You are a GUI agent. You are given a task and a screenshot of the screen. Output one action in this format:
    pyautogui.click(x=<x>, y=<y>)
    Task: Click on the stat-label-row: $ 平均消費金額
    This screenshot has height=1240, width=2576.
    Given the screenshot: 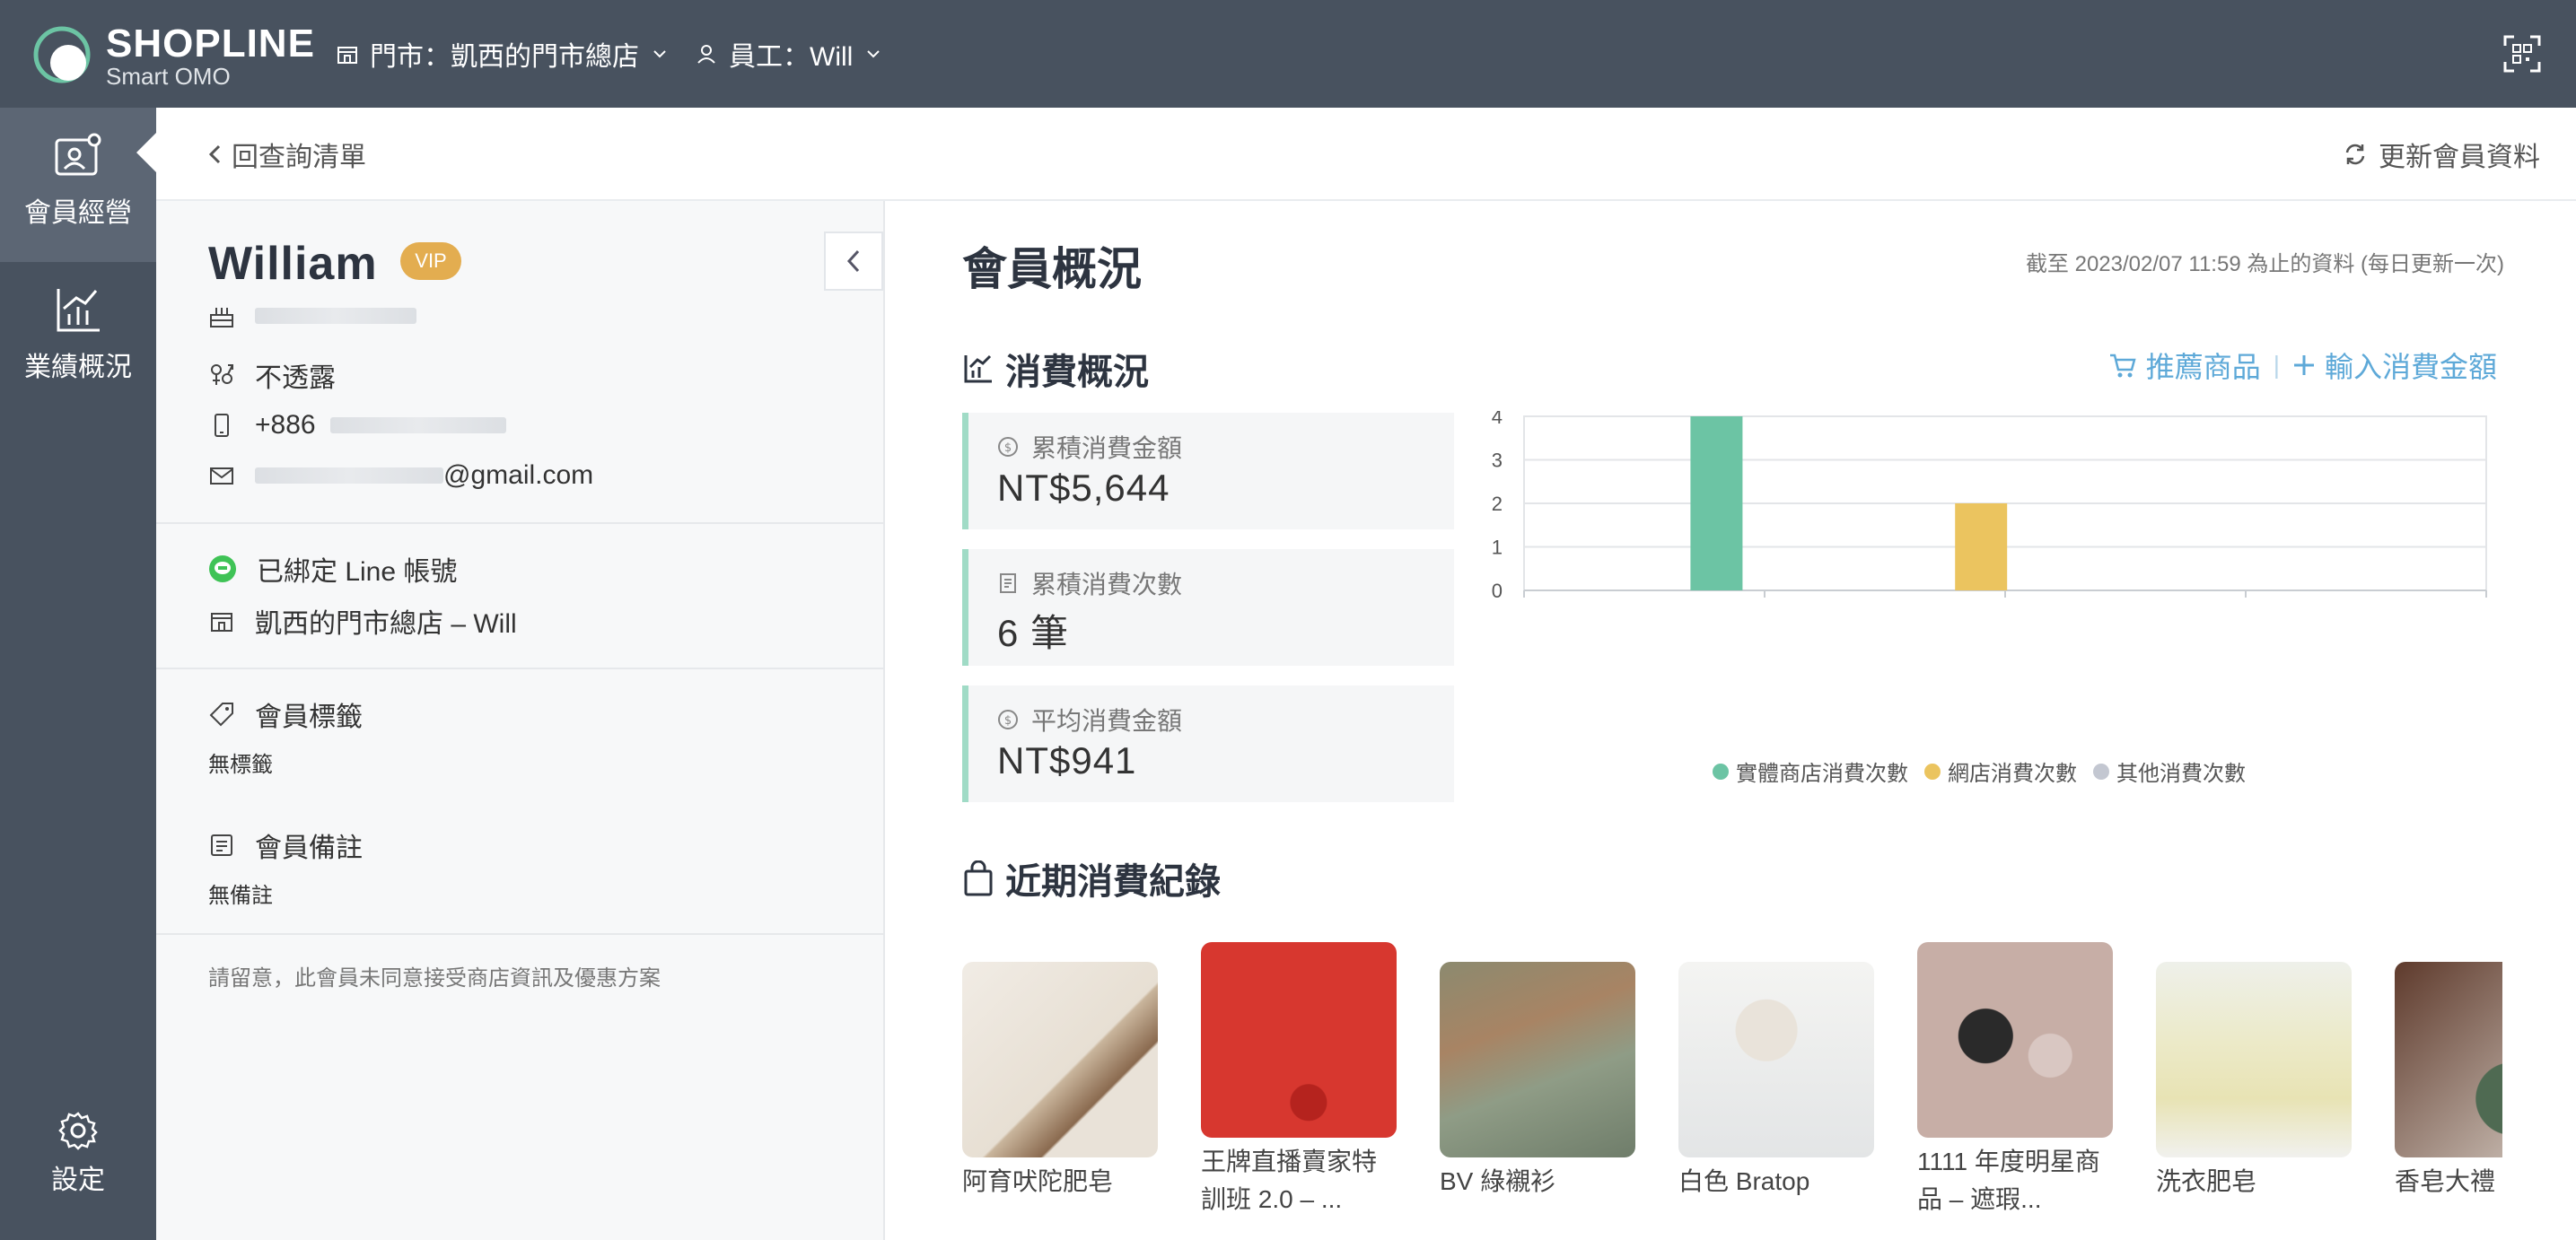 What is the action you would take?
    pyautogui.click(x=1089, y=720)
    